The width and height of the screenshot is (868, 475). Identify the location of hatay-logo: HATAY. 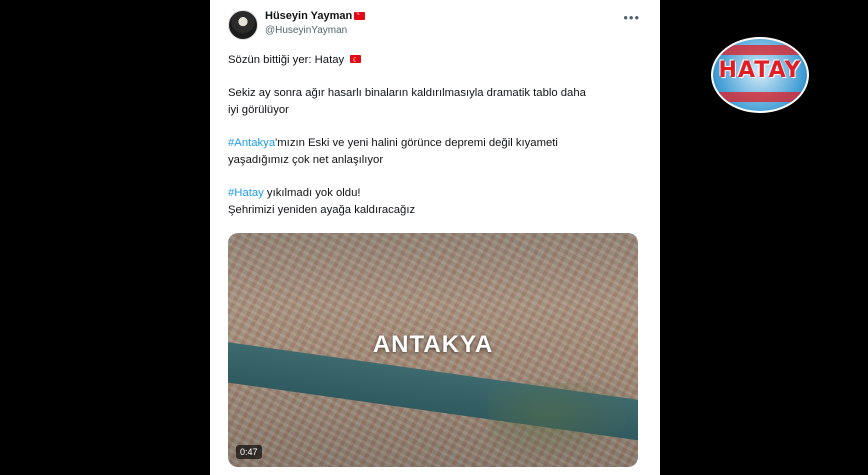
(760, 75).